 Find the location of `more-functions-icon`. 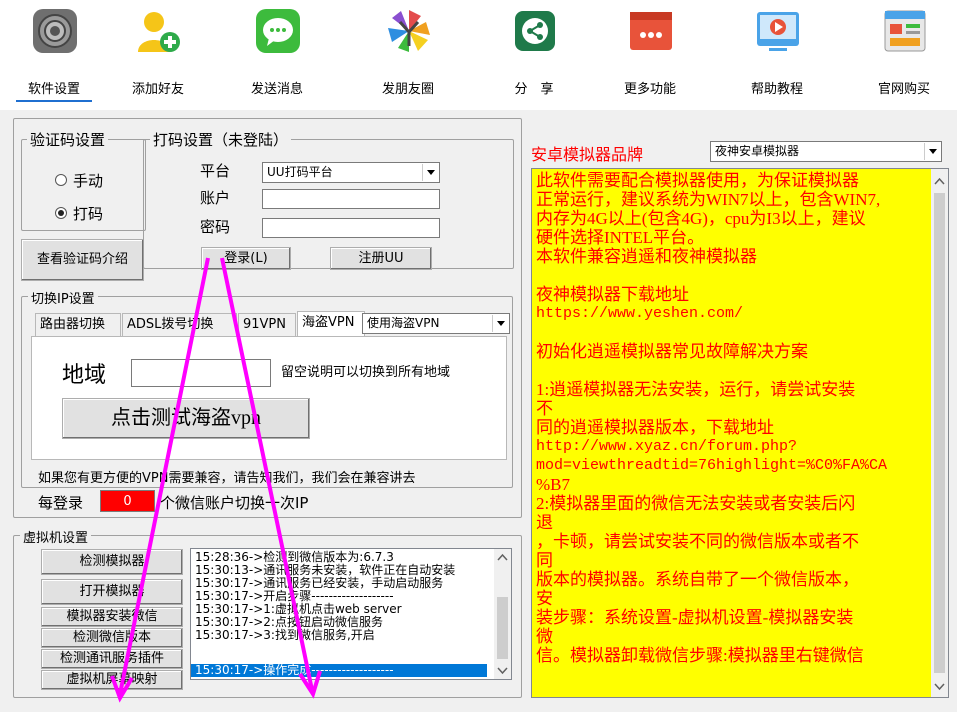

more-functions-icon is located at coordinates (651, 31).